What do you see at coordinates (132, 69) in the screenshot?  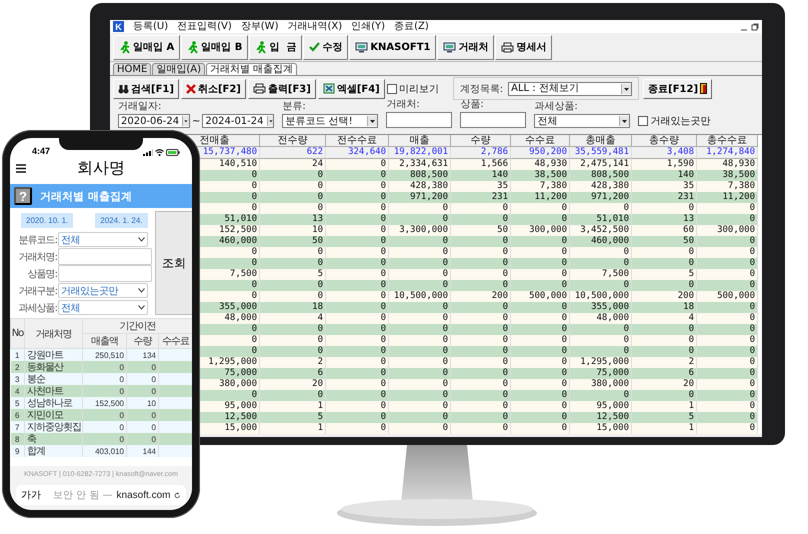 I see `tab: HOME` at bounding box center [132, 69].